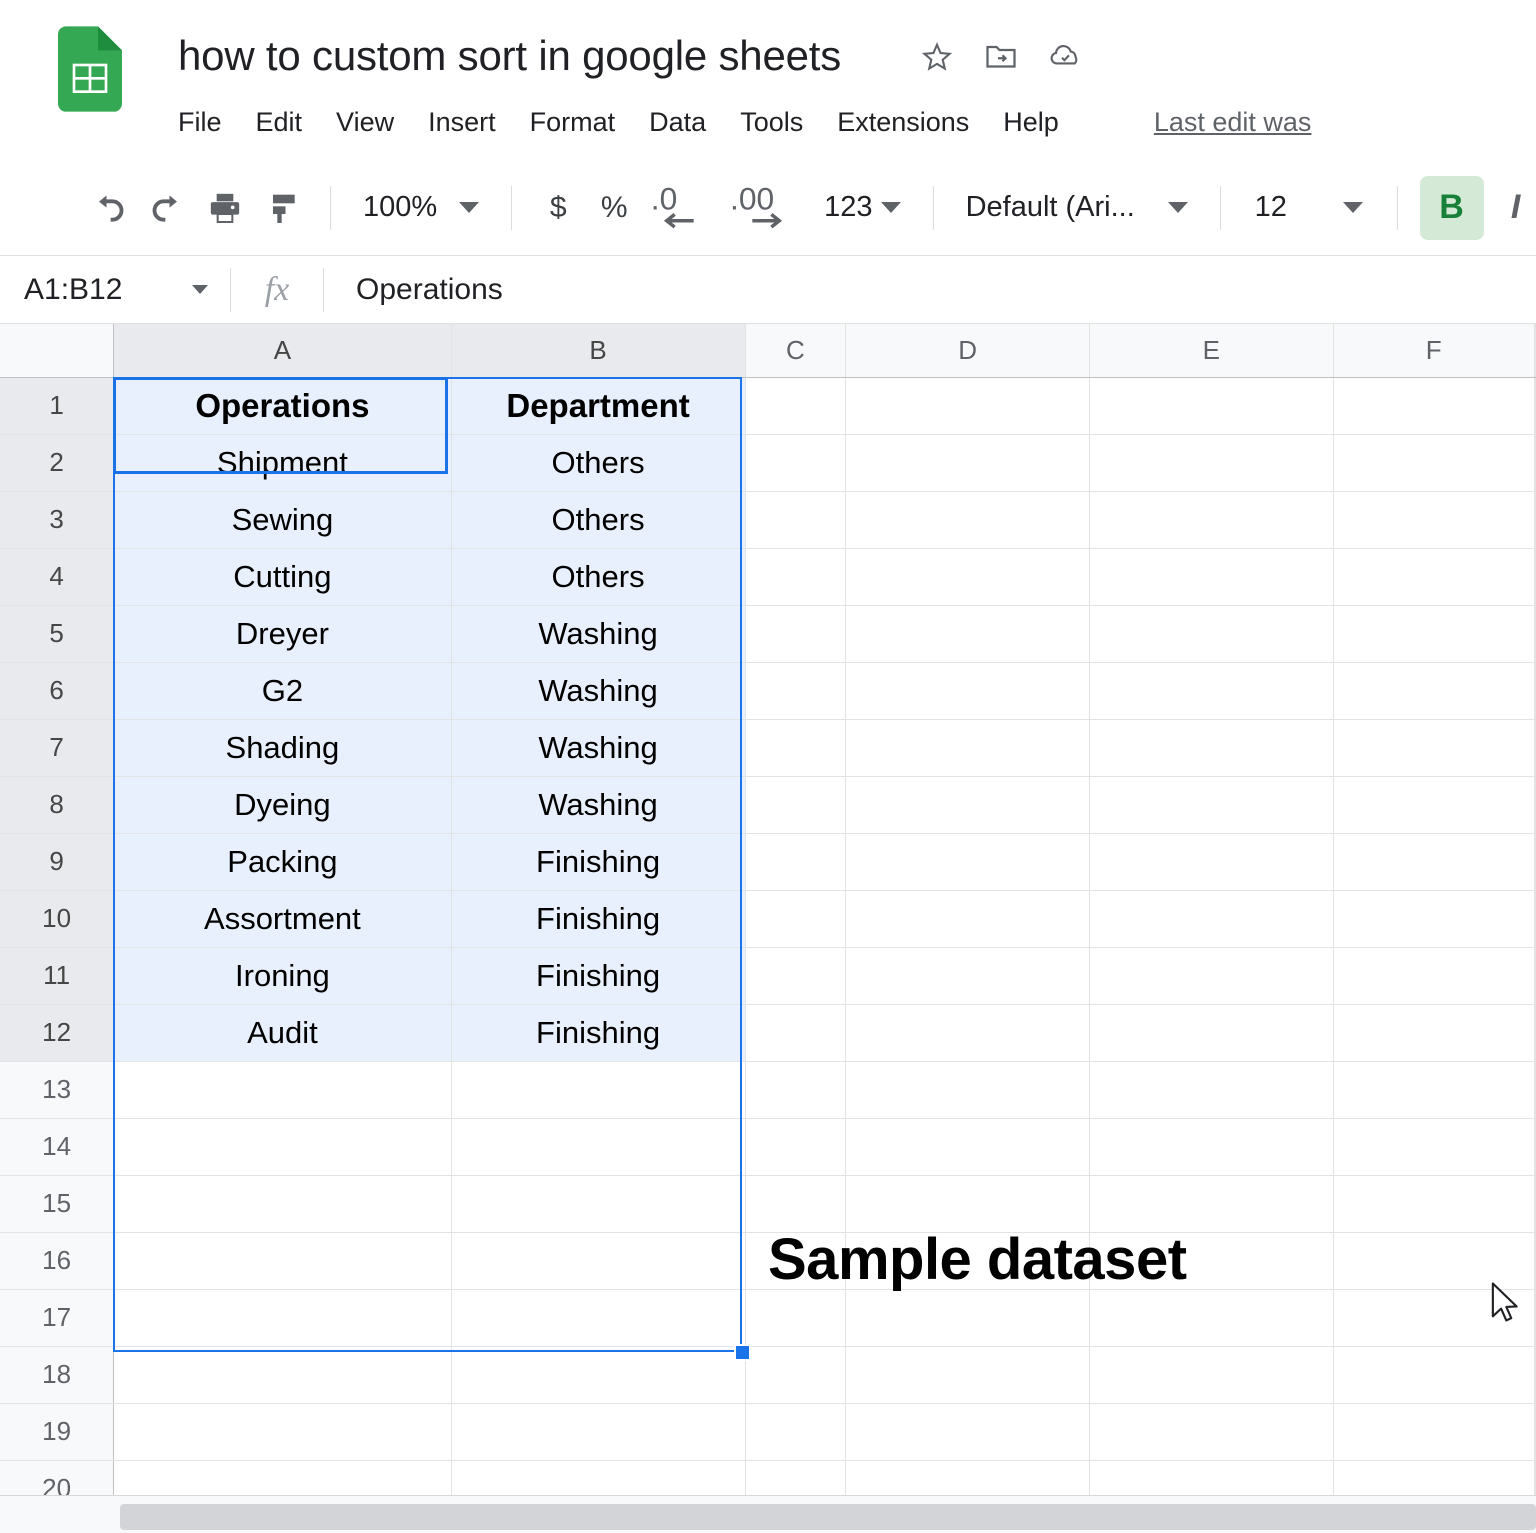 The height and width of the screenshot is (1533, 1536). I want to click on cell-E3, so click(1211, 520).